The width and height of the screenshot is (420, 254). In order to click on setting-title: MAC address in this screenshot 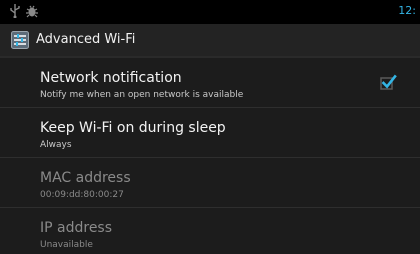, I will do `click(85, 178)`.